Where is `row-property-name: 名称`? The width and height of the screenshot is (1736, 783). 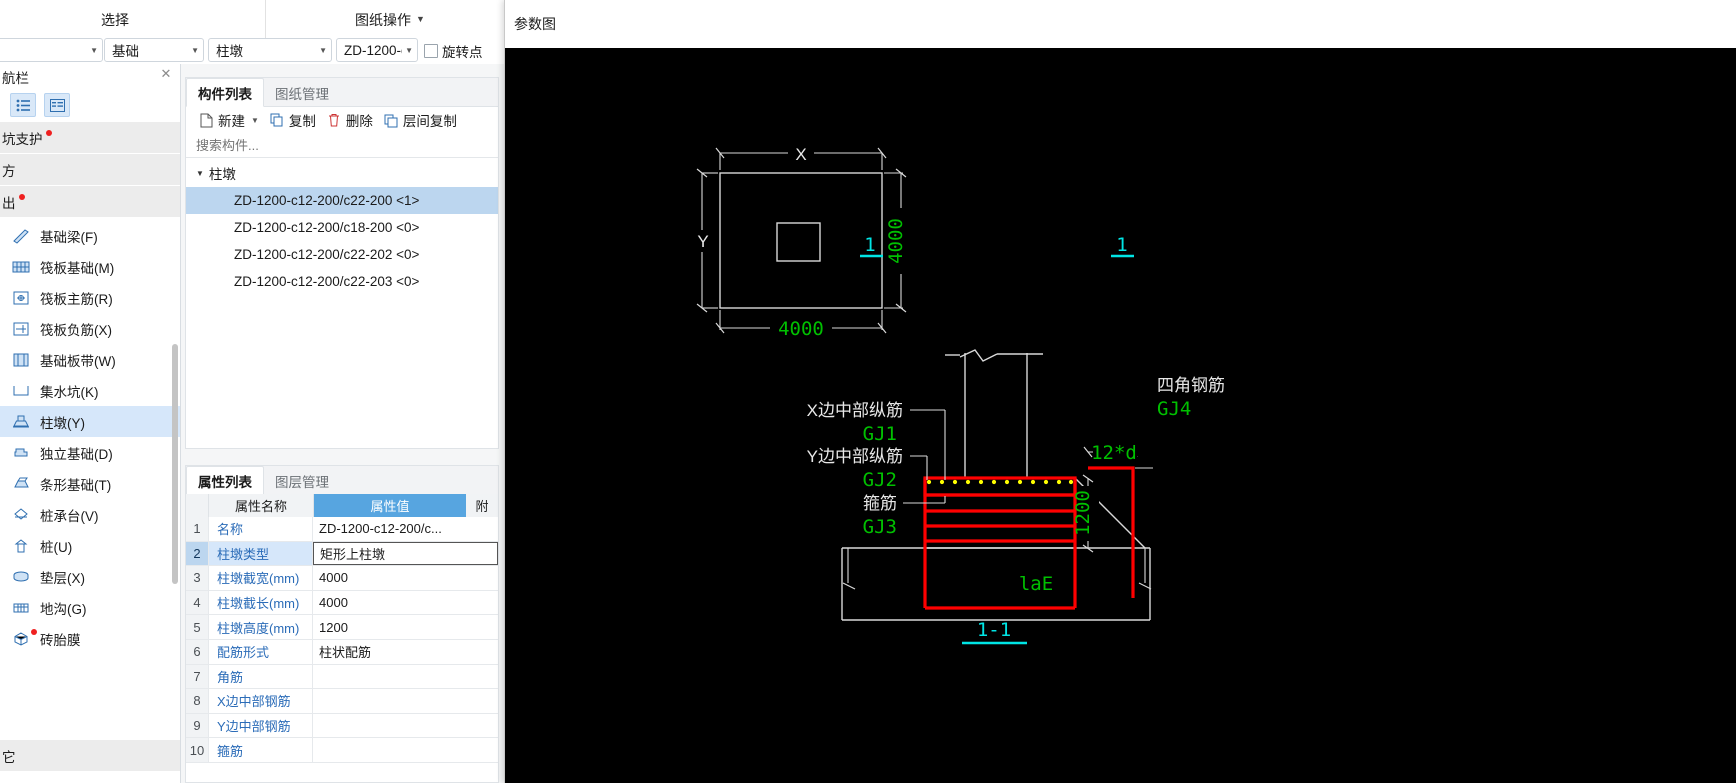
row-property-name: 名称 is located at coordinates (261, 529).